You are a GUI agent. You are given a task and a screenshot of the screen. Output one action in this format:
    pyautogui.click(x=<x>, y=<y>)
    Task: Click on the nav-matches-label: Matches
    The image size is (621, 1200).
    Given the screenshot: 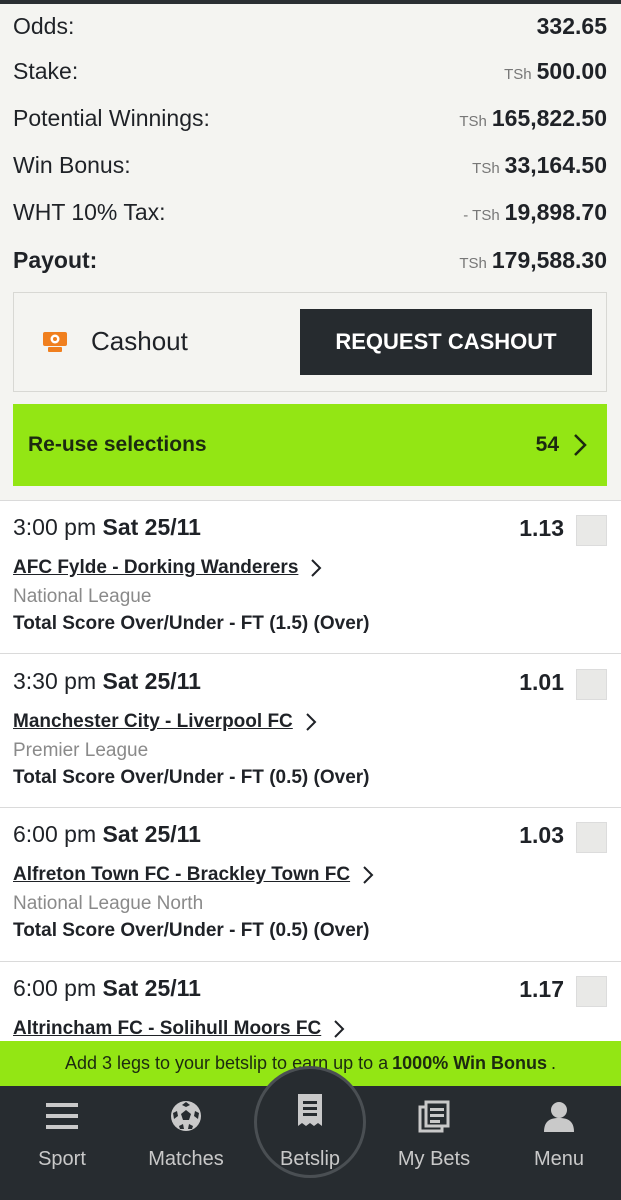 What is the action you would take?
    pyautogui.click(x=186, y=1159)
    